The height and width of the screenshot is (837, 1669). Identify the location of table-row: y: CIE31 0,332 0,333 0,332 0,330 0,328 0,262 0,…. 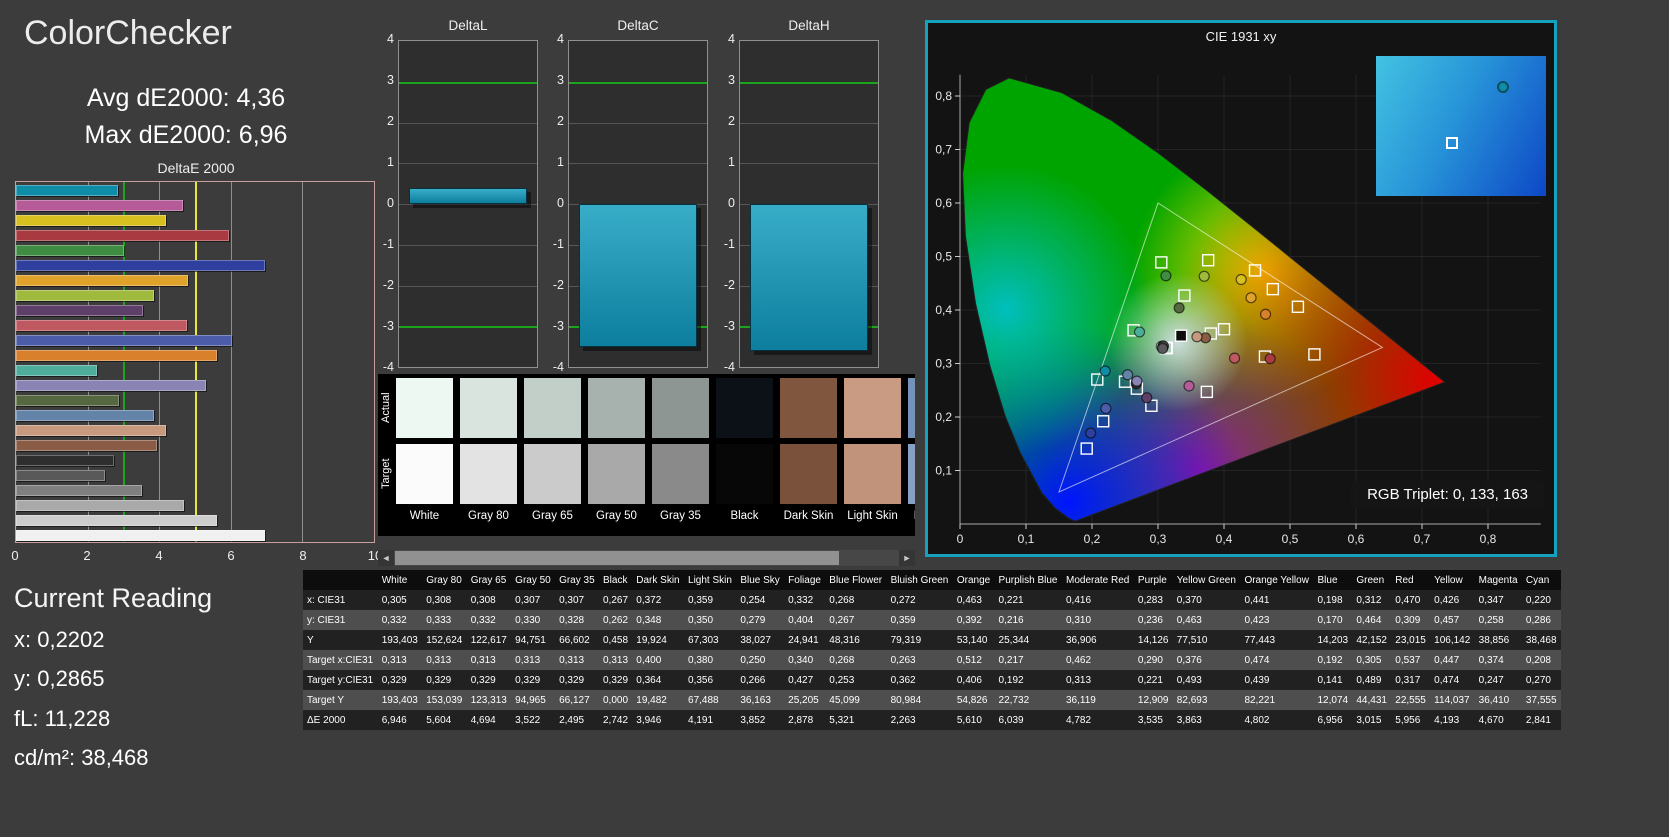
(932, 620).